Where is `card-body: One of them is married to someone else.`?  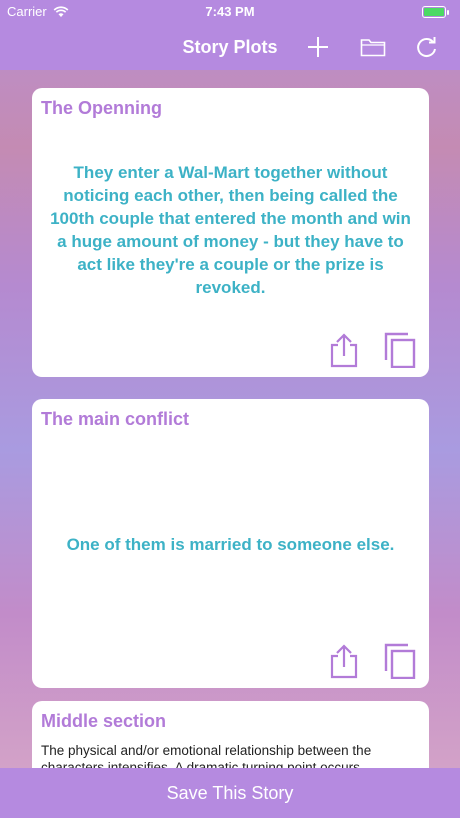 card-body: One of them is married to someone else. is located at coordinates (230, 544).